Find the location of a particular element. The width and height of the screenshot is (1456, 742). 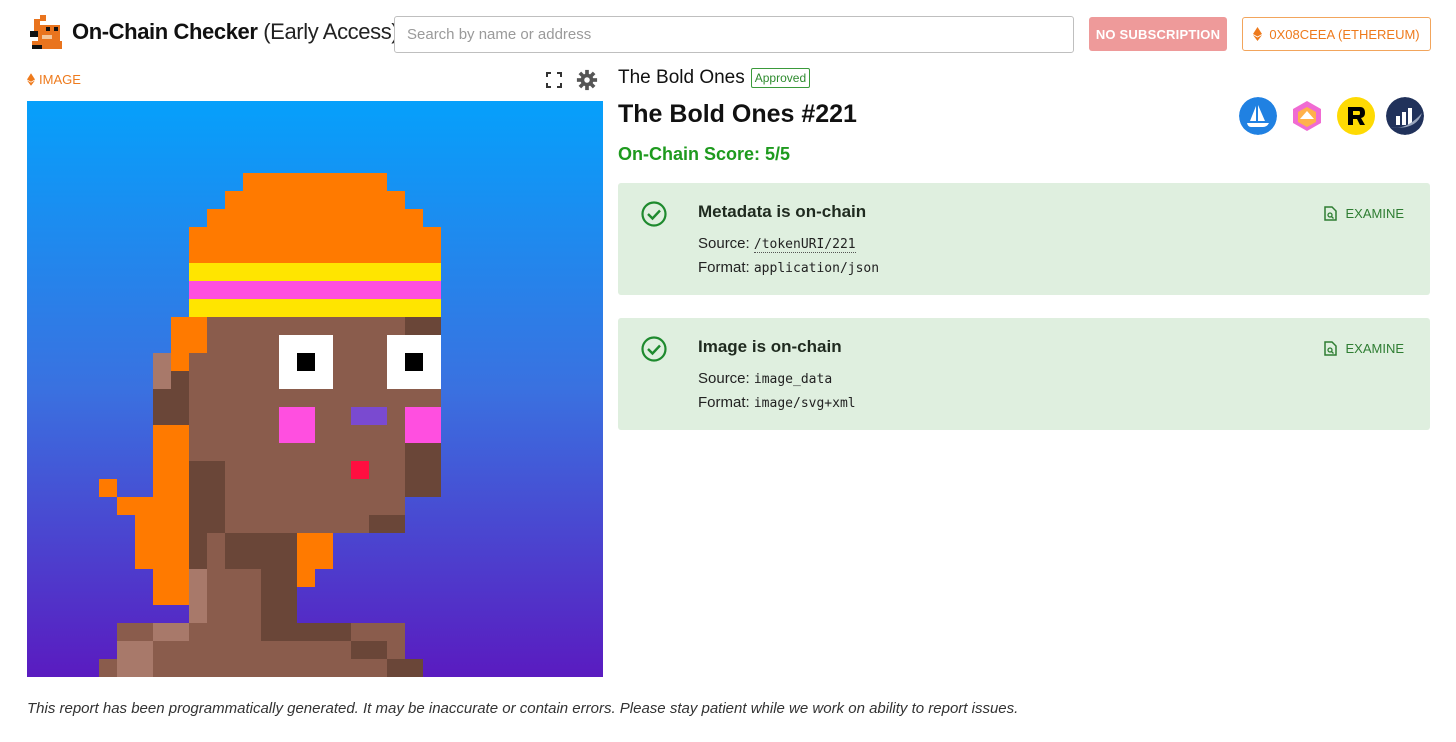

format-line: Format: application/json is located at coordinates (788, 267).